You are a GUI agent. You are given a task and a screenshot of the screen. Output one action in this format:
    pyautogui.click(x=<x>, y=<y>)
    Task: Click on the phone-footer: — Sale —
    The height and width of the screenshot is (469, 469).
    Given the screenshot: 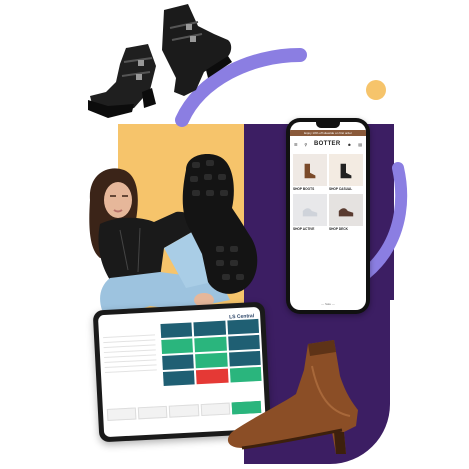 What is the action you would take?
    pyautogui.click(x=328, y=304)
    